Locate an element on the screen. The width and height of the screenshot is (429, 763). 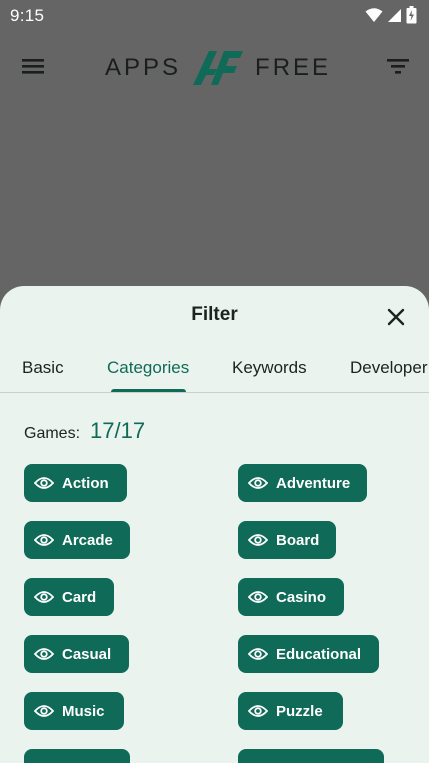
tab-developer: Developer is located at coordinates (389, 368).